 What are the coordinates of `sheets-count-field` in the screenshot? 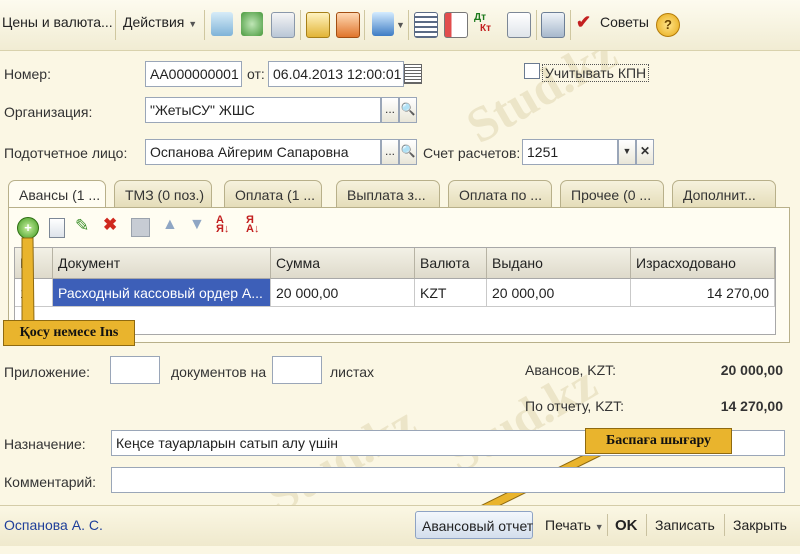 It's located at (297, 370).